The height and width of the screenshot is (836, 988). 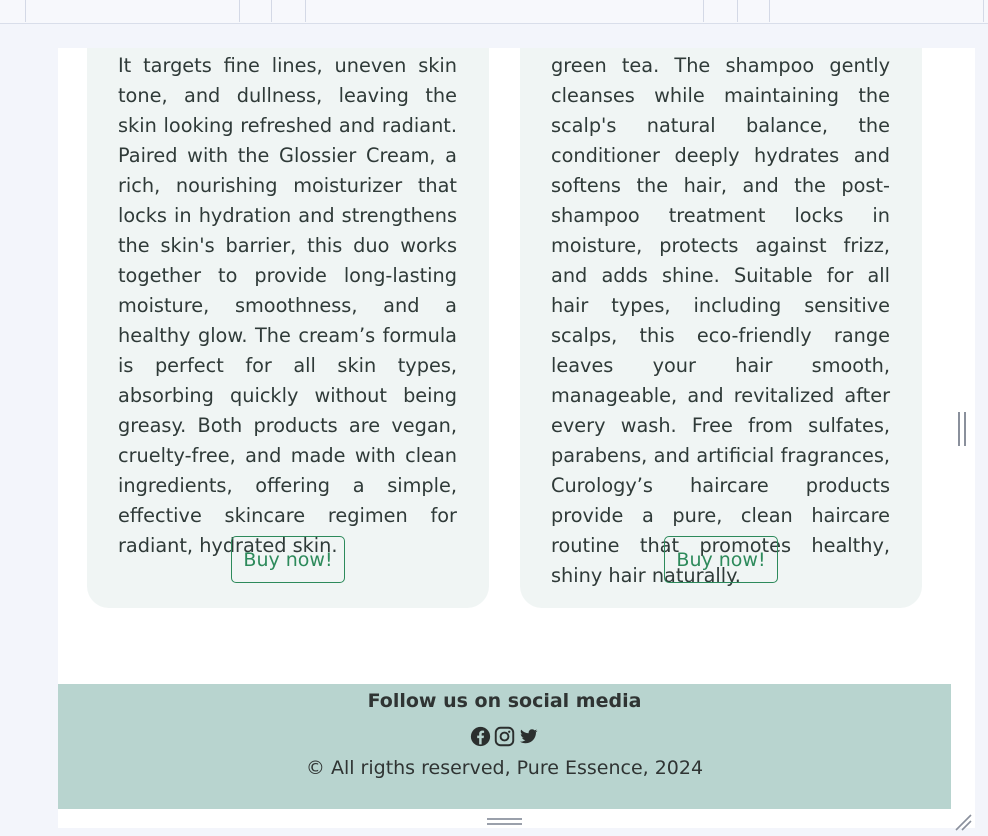 I want to click on vertical-resize-handle, so click(x=962, y=429).